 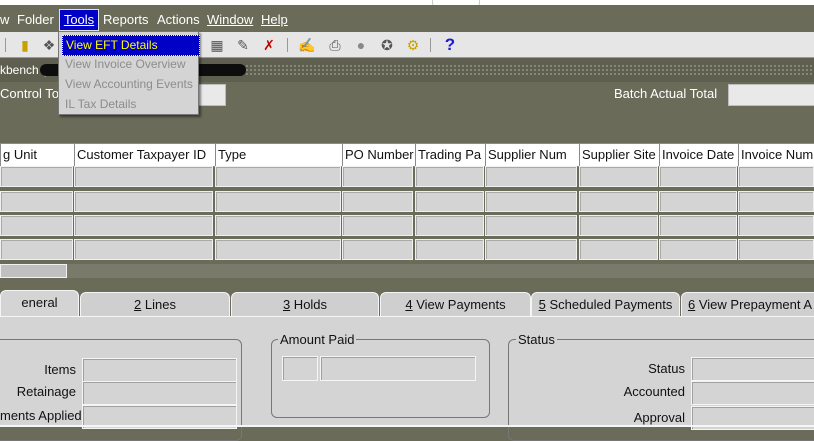 I want to click on tab-view-payments: 4 View Payments, so click(x=455, y=304).